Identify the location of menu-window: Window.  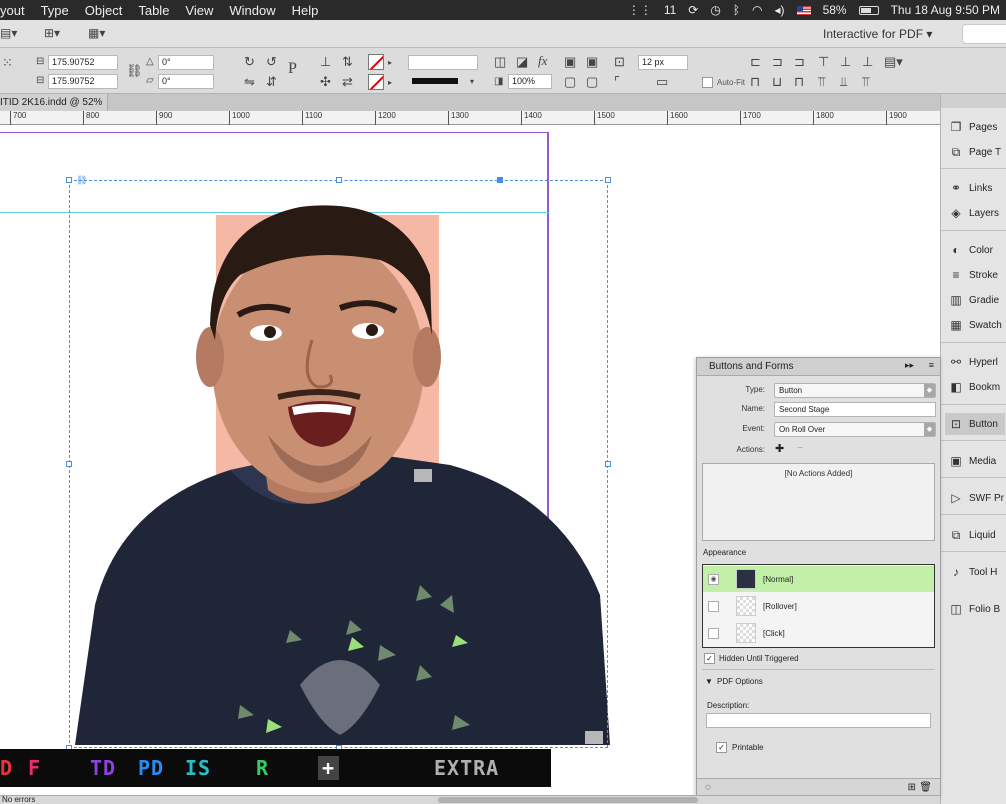
(252, 10).